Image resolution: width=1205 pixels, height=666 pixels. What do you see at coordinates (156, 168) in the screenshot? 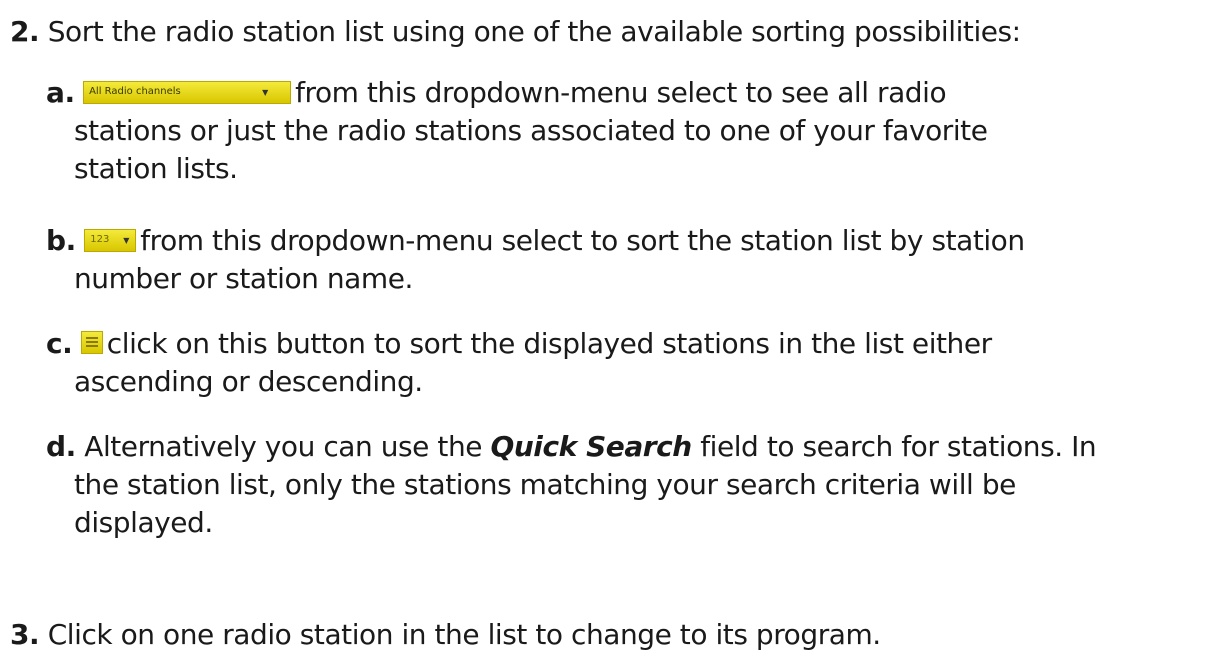
I see `item-text: station lists.` at bounding box center [156, 168].